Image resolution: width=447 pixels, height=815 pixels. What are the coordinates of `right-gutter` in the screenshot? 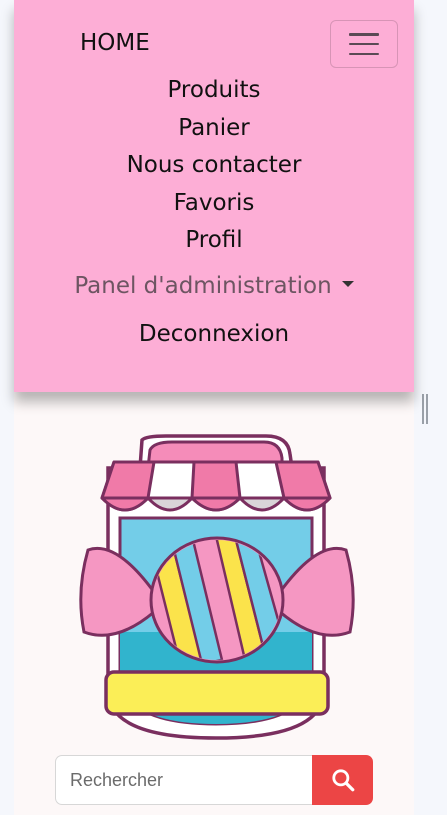 It's located at (430, 407).